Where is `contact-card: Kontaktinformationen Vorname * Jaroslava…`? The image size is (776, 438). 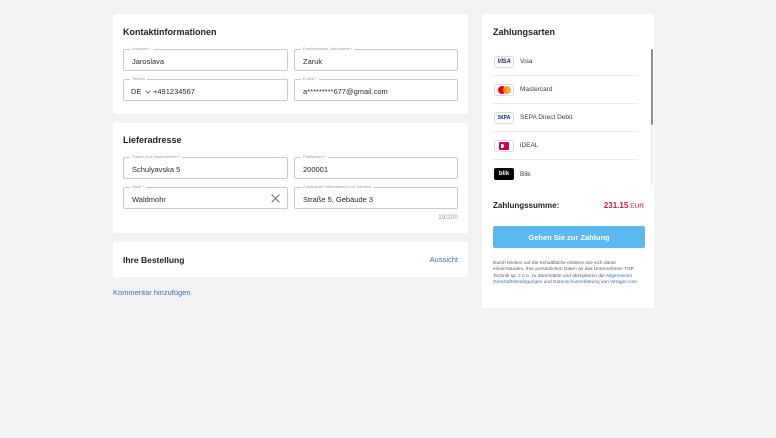
contact-card: Kontaktinformationen Vorname * Jaroslava… is located at coordinates (290, 64).